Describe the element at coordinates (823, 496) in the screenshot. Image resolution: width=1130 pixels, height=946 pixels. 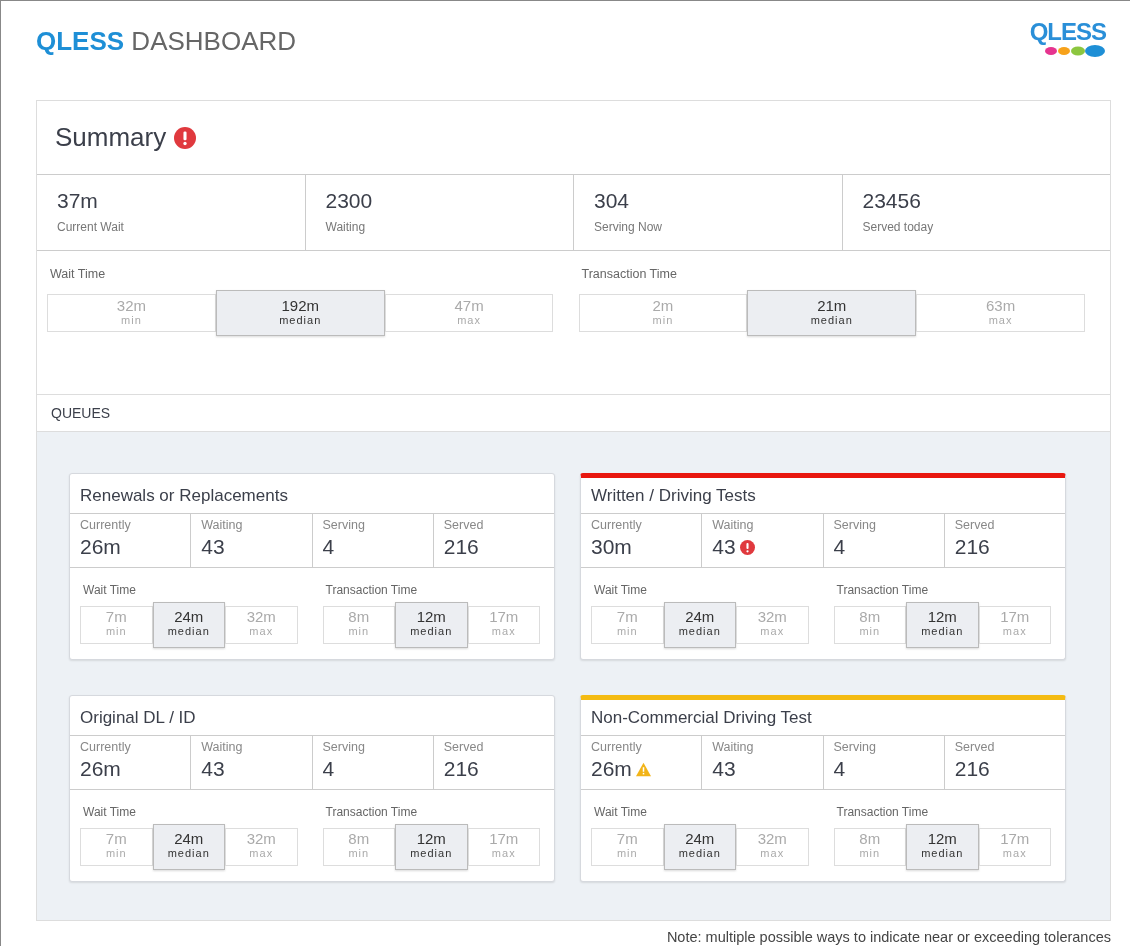
I see `queue-title: Written / Driving Tests` at that location.